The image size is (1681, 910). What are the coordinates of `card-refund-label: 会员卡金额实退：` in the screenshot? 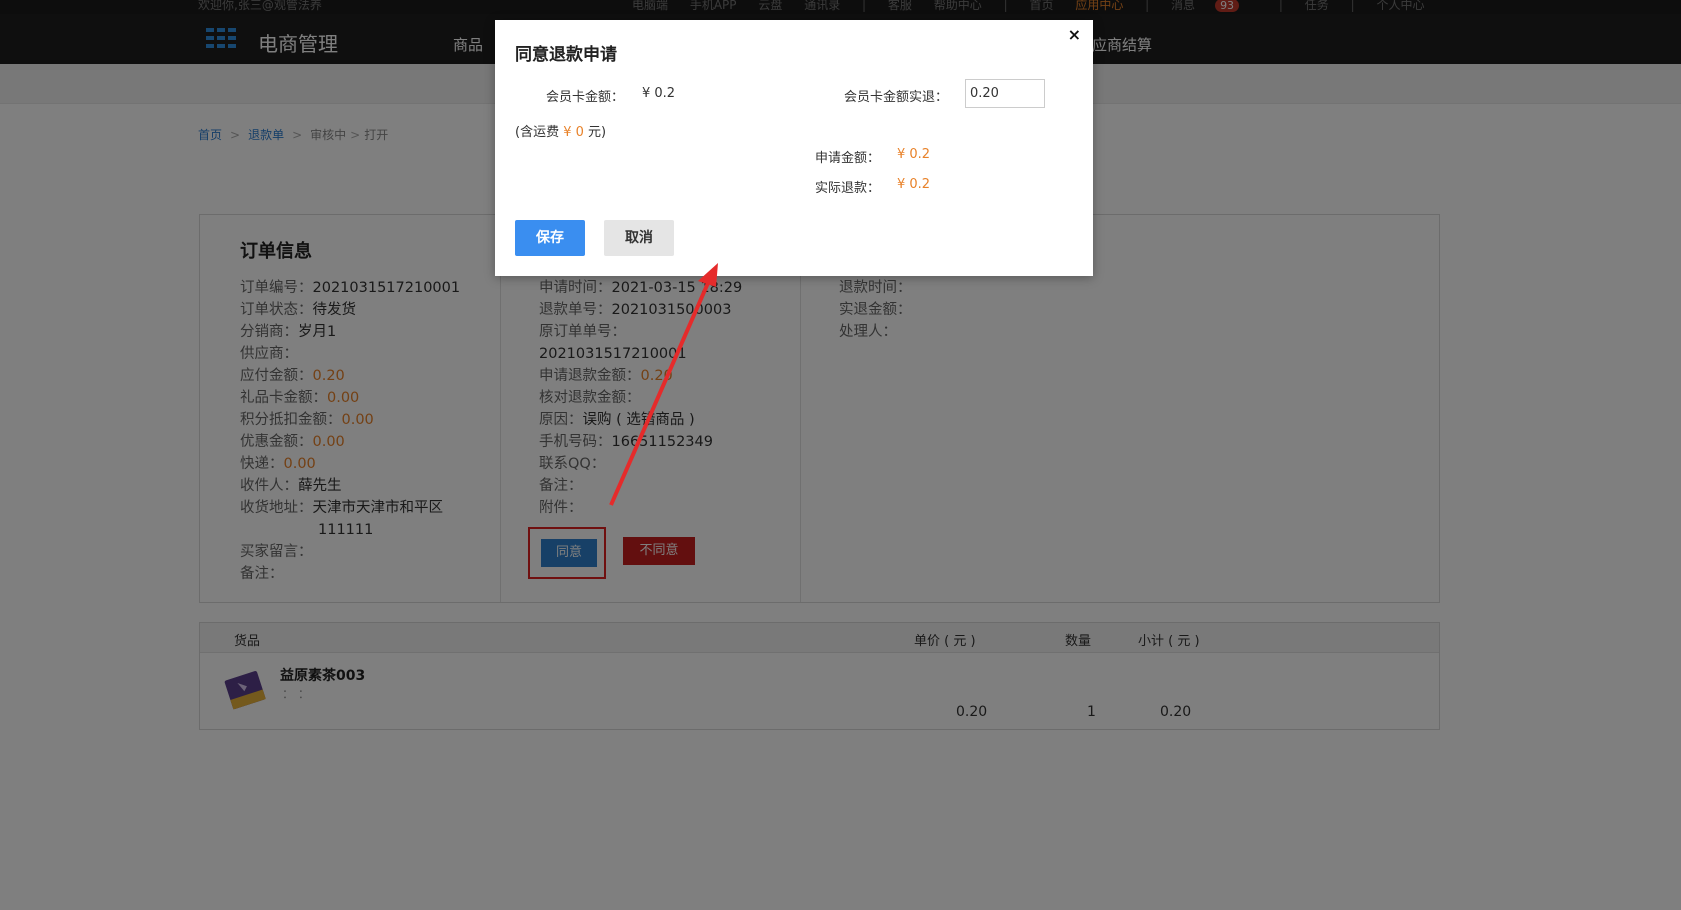 It's located at (896, 97).